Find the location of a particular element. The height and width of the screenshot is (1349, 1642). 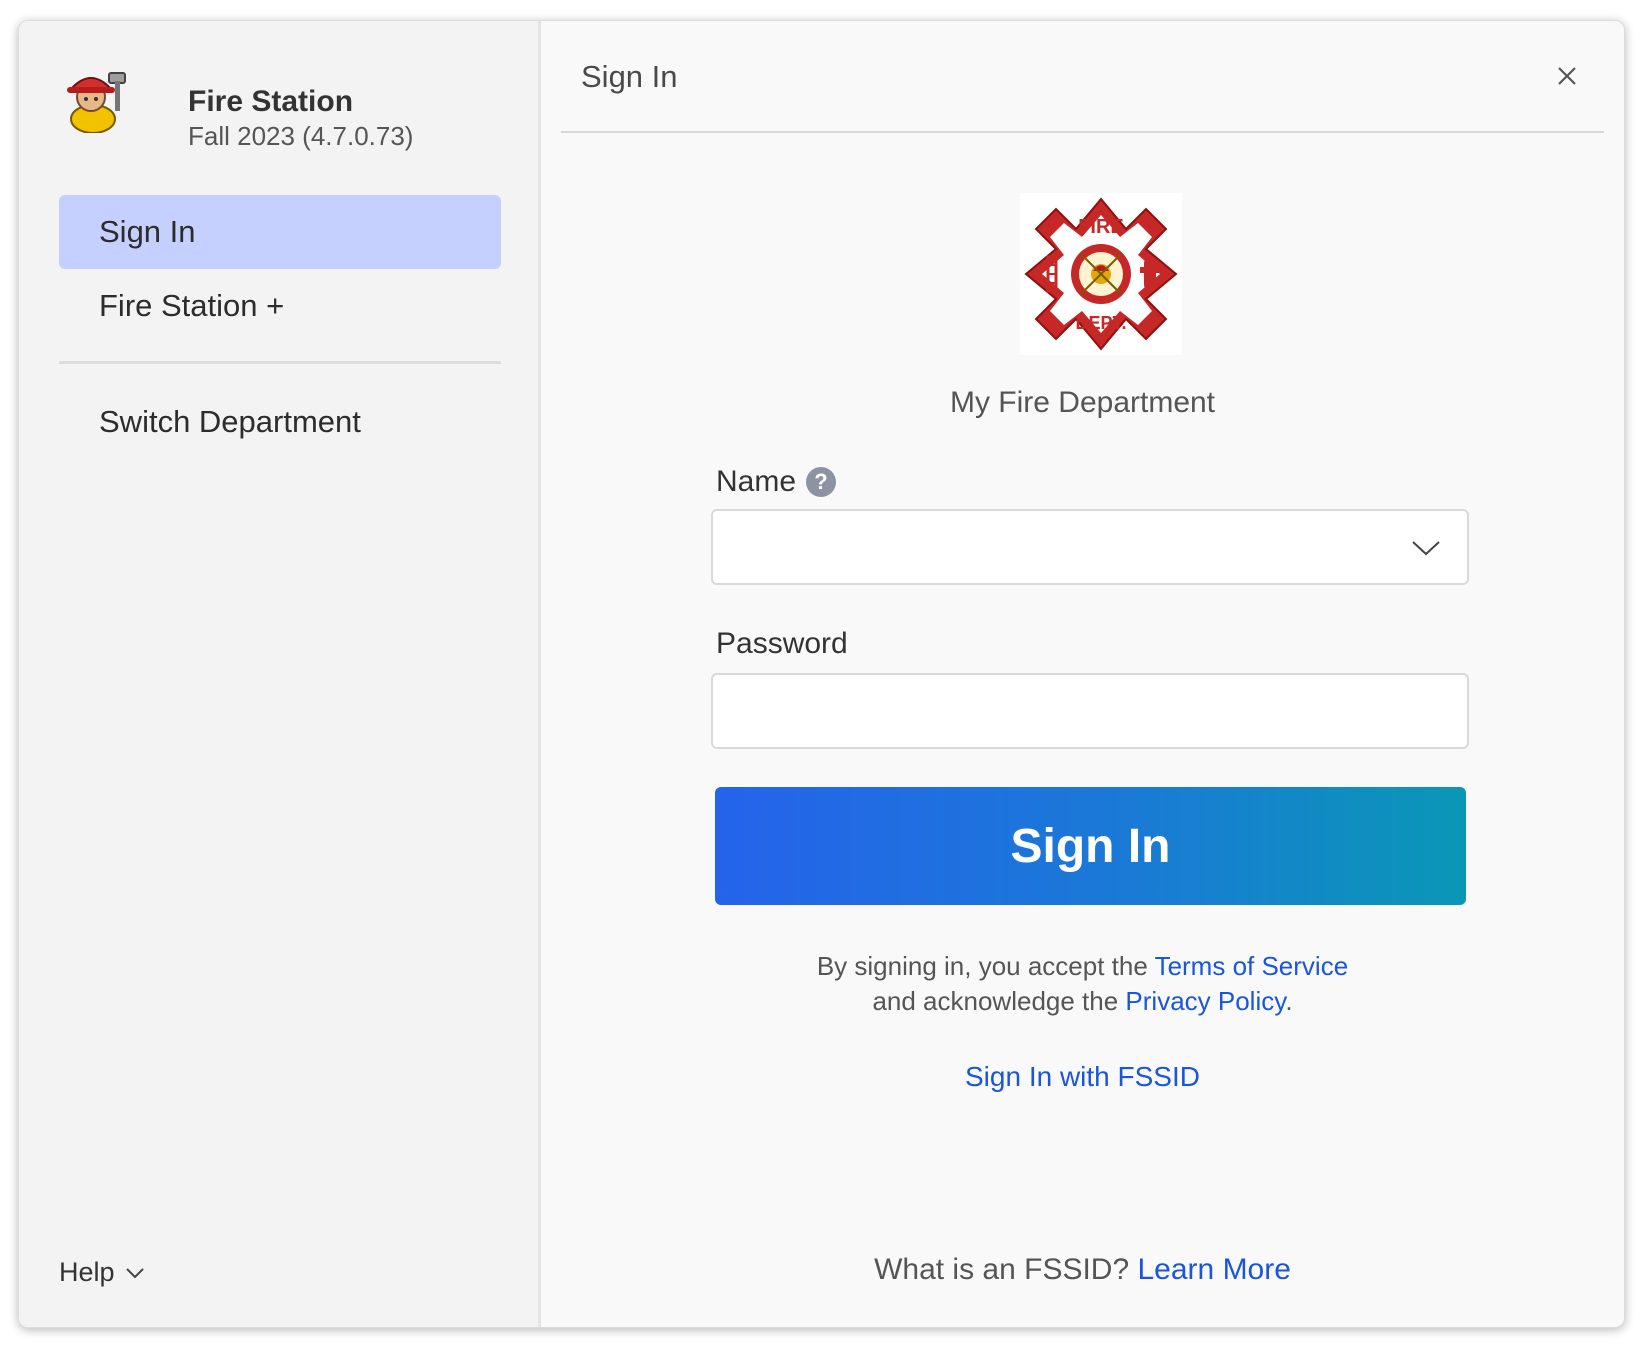

app-version: Fall 2023 (4.7.0.73) is located at coordinates (301, 136).